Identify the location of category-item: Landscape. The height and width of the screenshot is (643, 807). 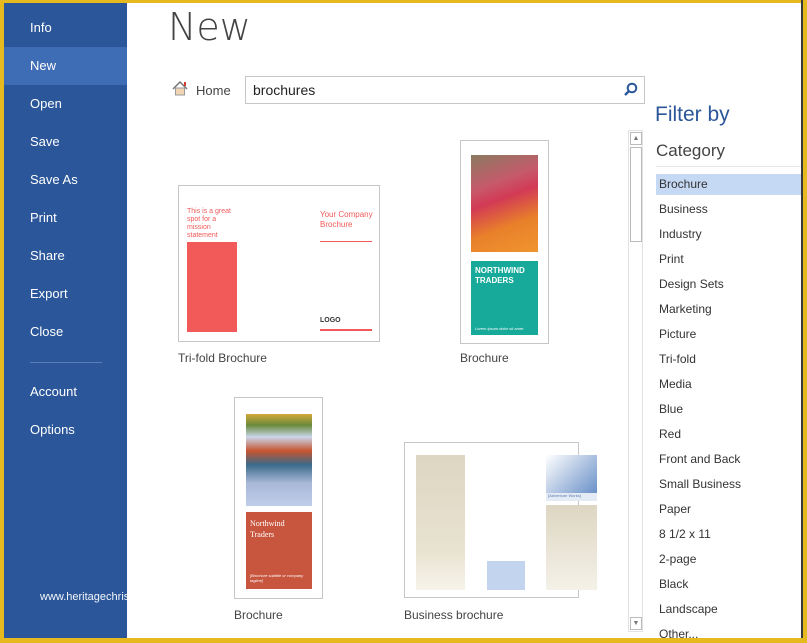
(729, 609).